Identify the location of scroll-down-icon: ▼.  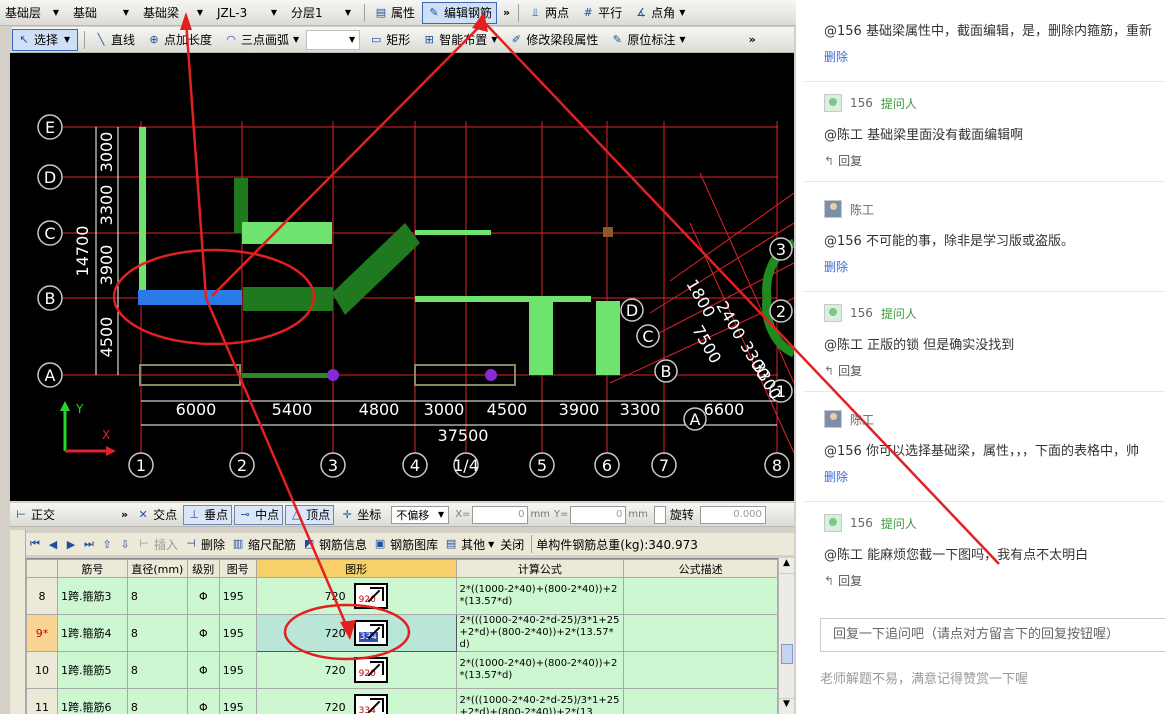
(786, 706).